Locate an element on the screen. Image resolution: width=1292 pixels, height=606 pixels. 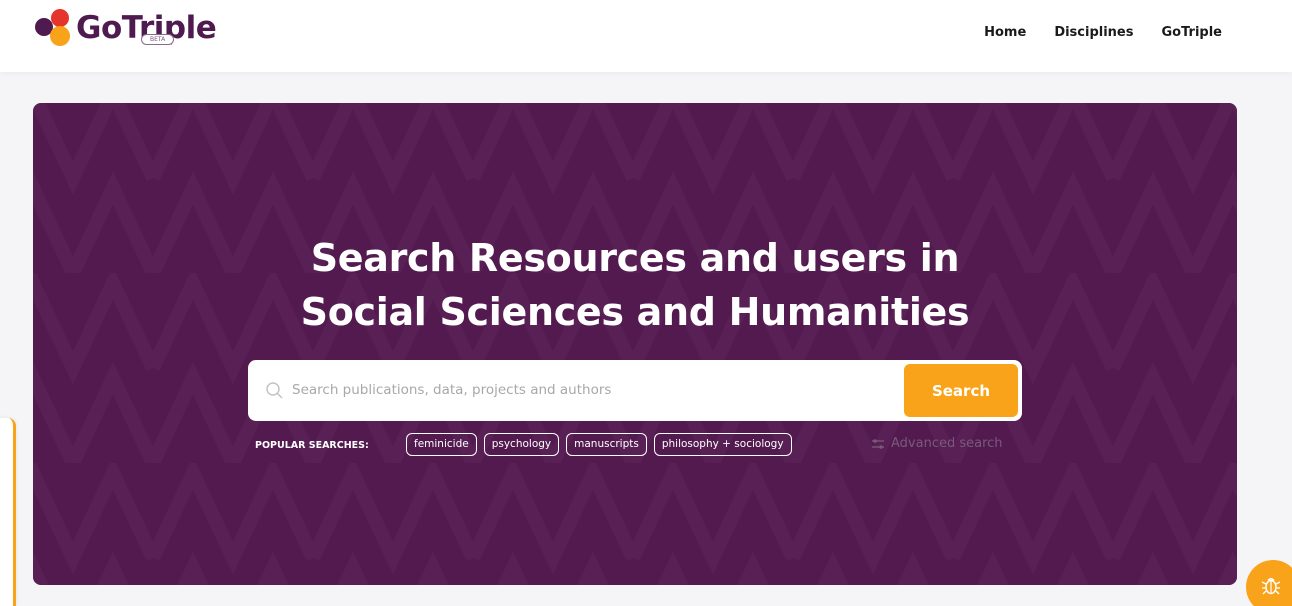
nav-disciplines: Disciplines is located at coordinates (1093, 32).